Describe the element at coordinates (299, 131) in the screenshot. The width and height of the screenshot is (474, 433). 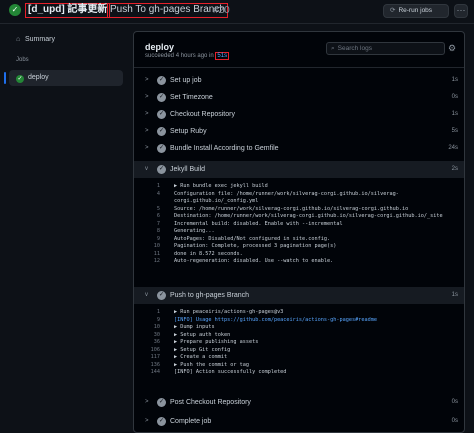
I see `step-setup-ruby: > ✓ Setup Ruby 5s` at that location.